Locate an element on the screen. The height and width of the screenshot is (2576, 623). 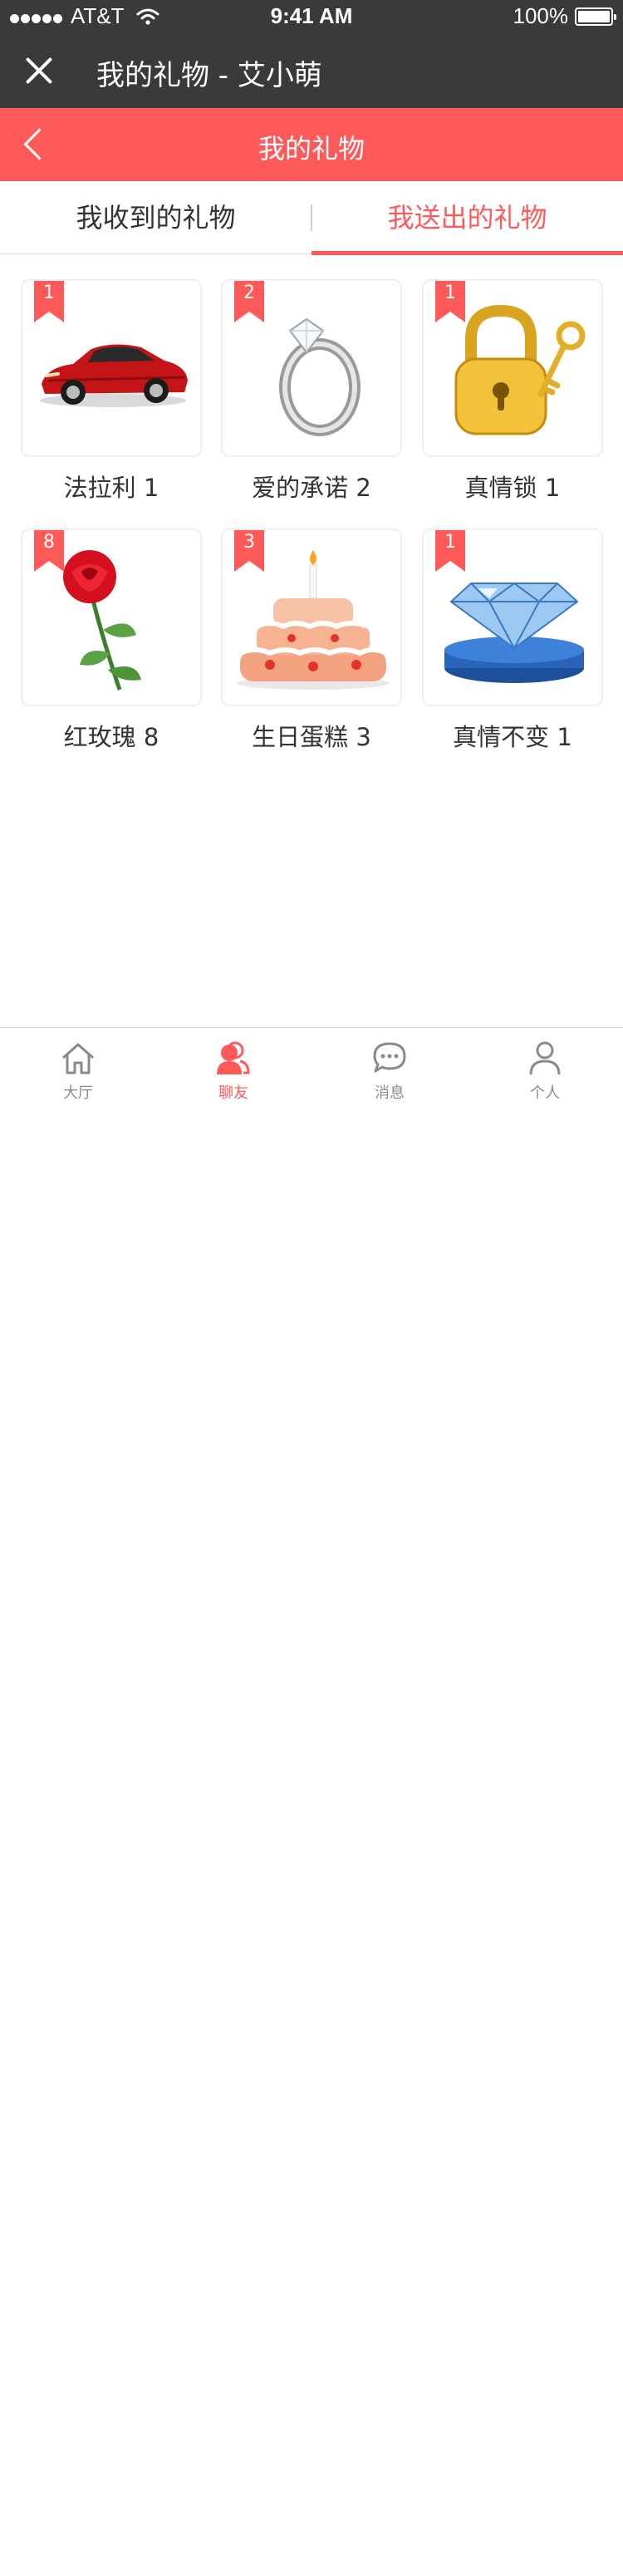
gift-label: 生日蛋糕 3 is located at coordinates (311, 737).